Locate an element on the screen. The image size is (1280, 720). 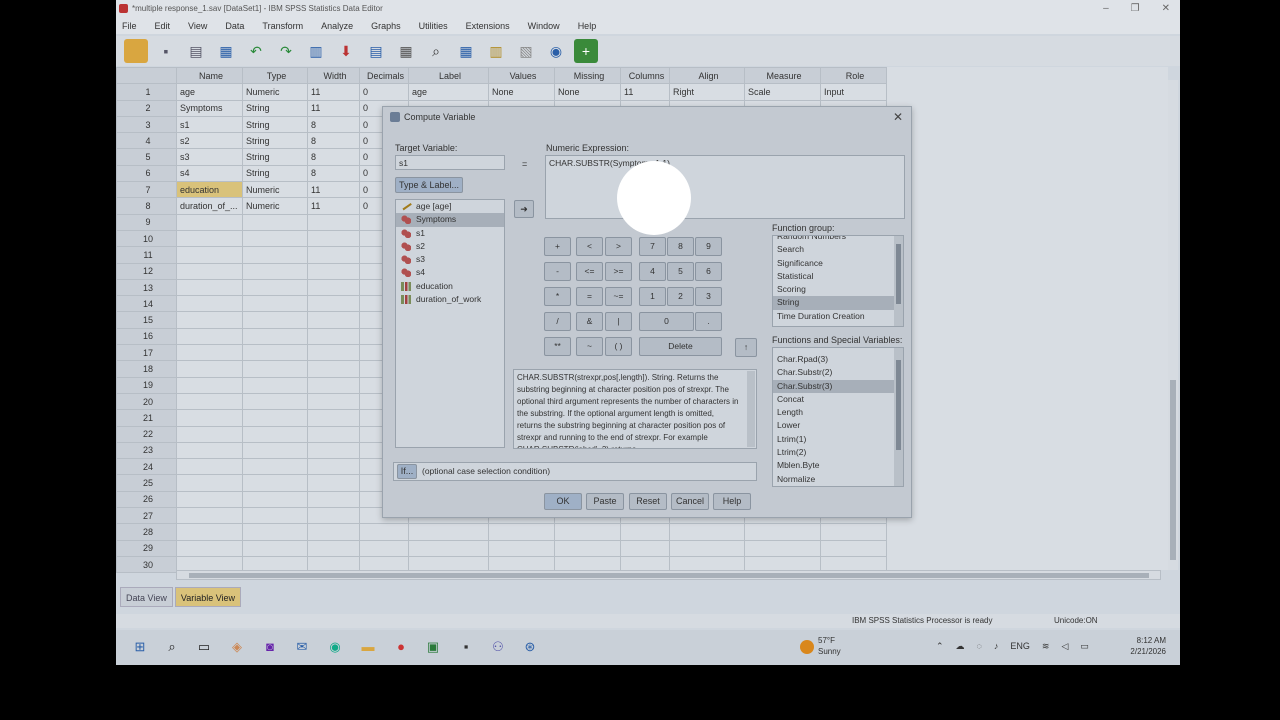
windows-start-icon: ⊞ is located at coordinates (140, 647).